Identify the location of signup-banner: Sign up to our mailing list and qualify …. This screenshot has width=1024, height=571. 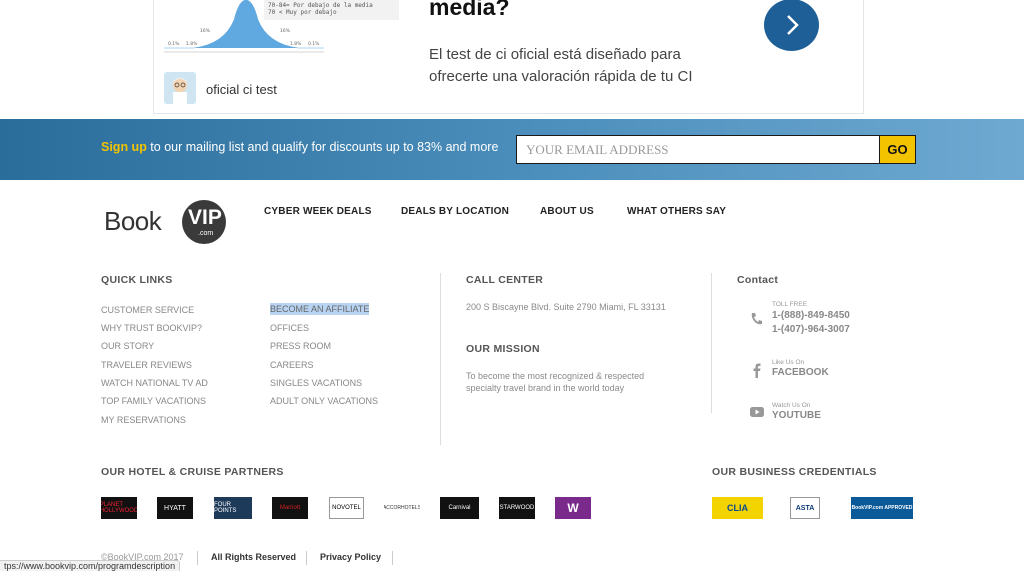
(512, 149).